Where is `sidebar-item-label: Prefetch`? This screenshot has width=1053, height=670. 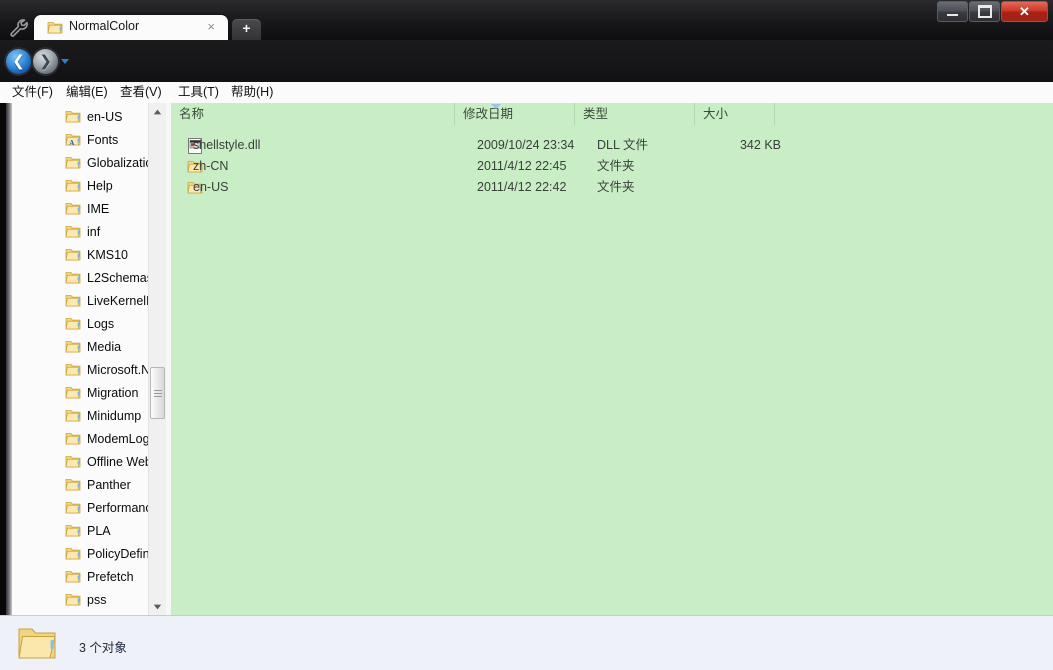 sidebar-item-label: Prefetch is located at coordinates (110, 576).